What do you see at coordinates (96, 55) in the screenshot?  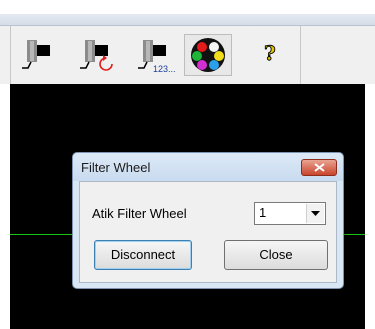 I see `camera-refresh-icon` at bounding box center [96, 55].